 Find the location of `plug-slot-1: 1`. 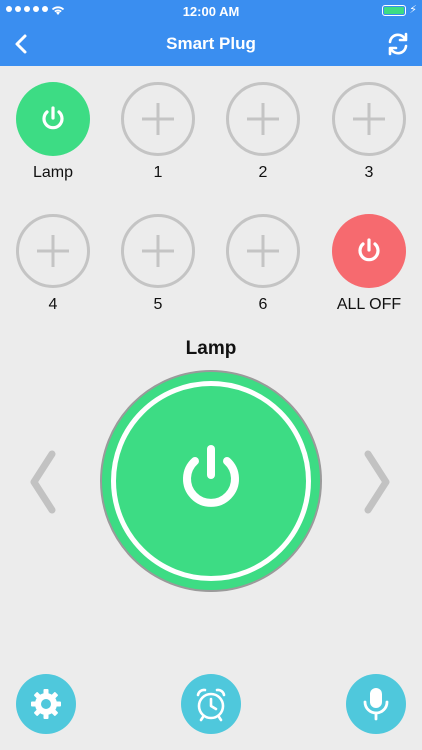

plug-slot-1: 1 is located at coordinates (158, 132).